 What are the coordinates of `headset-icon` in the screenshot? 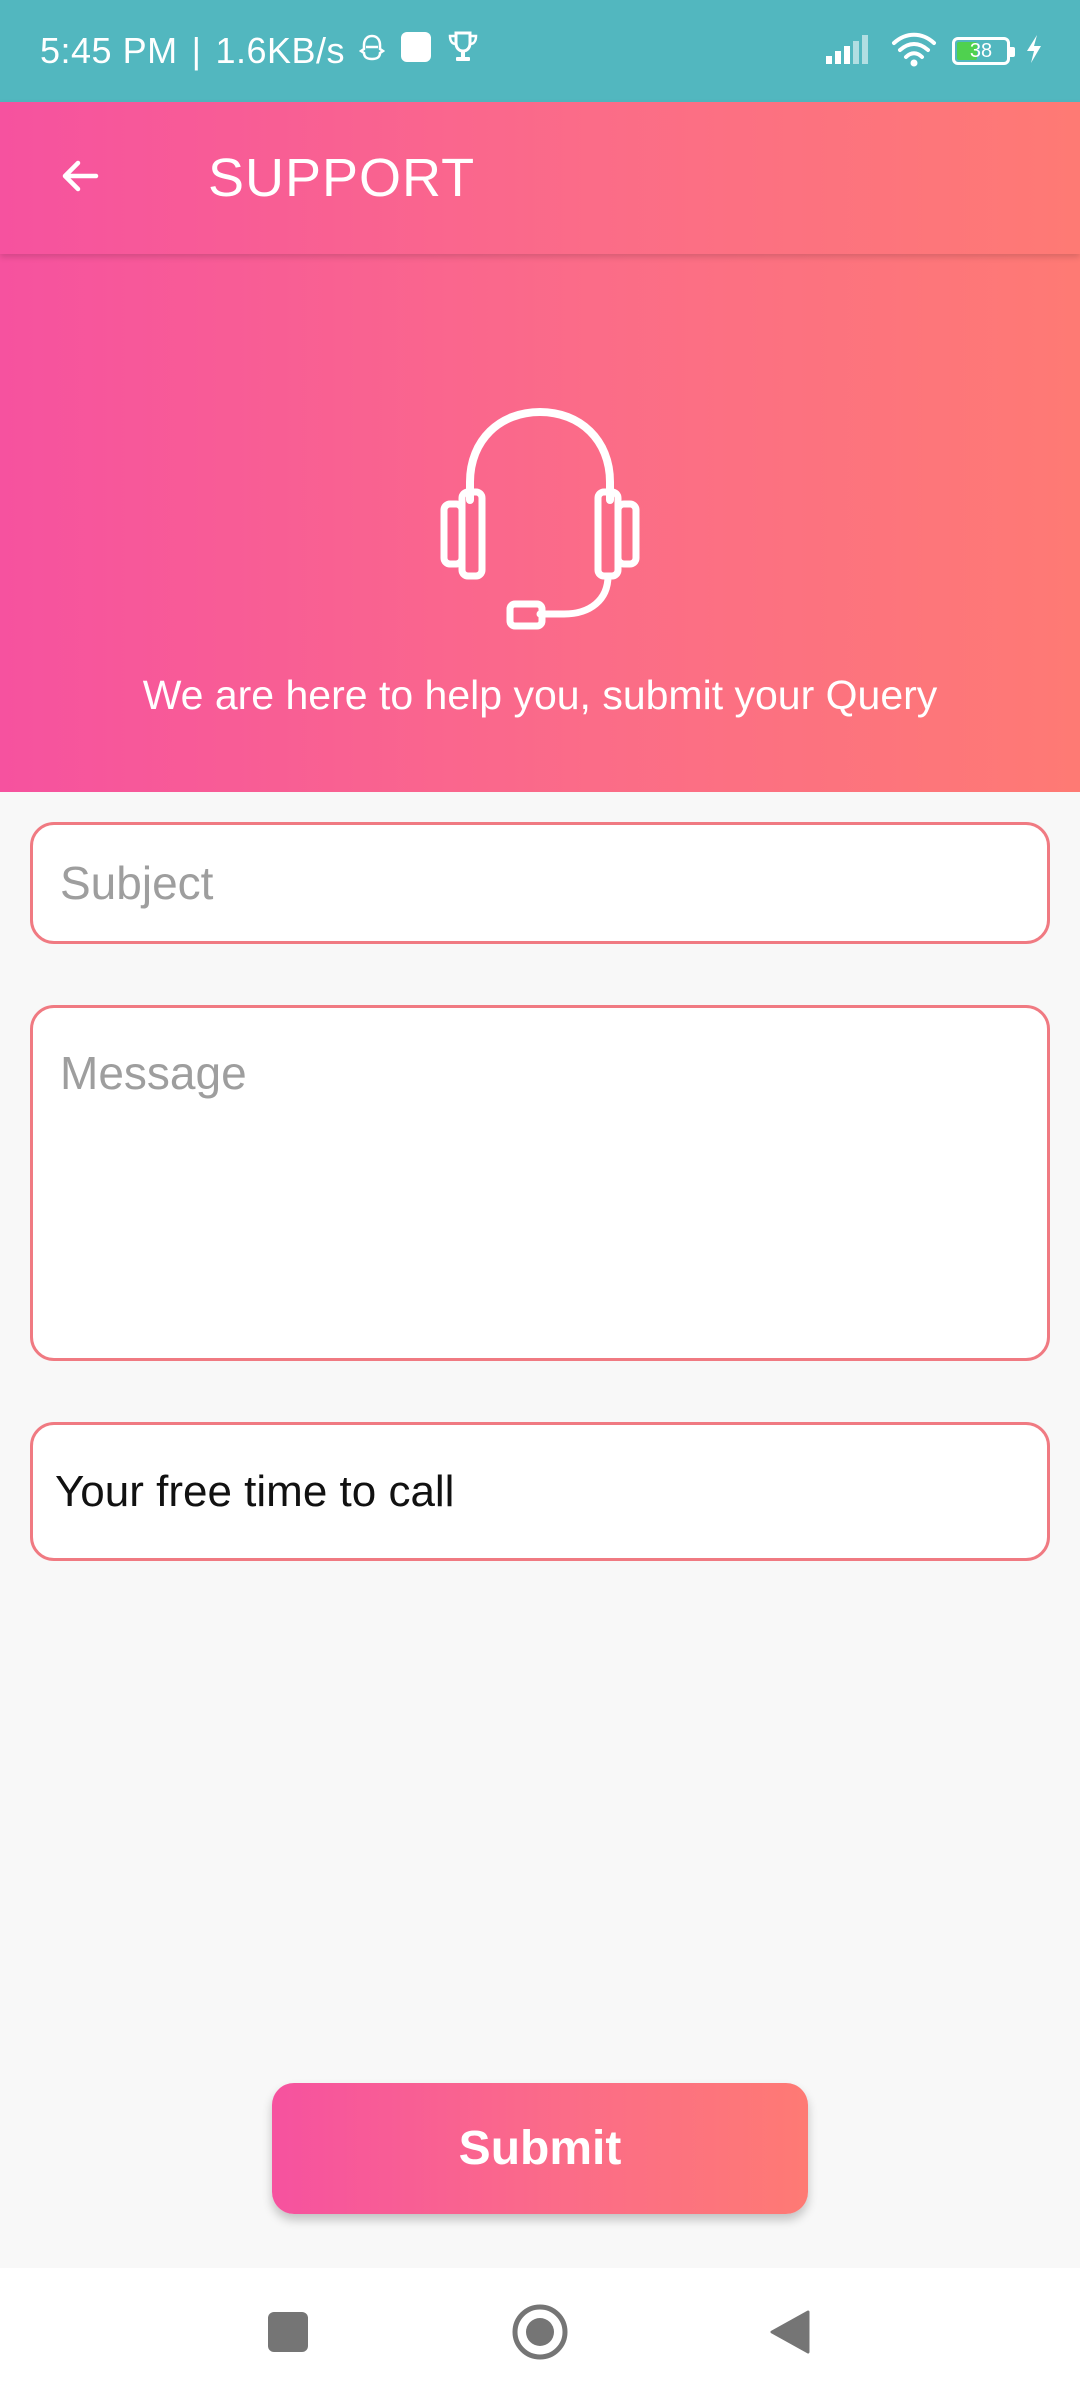 It's located at (540, 522).